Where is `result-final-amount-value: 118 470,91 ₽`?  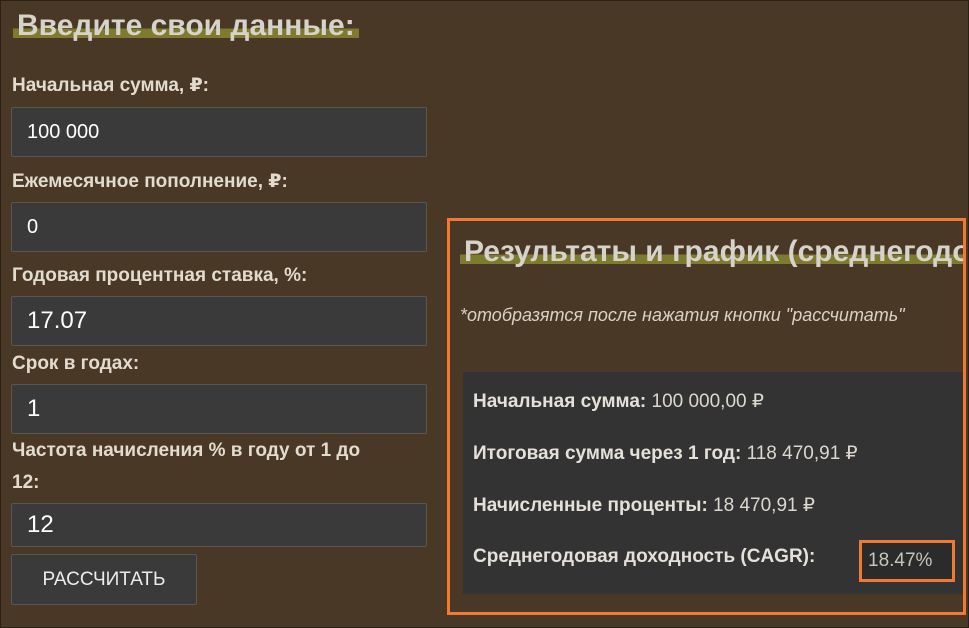
result-final-amount-value: 118 470,91 ₽ is located at coordinates (799, 453).